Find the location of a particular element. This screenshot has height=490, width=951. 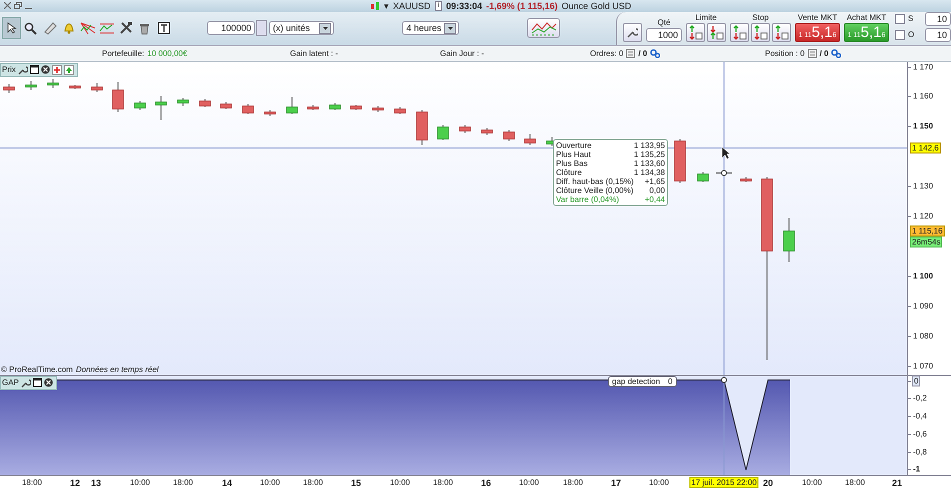

tooltip-value: 1 133,95 is located at coordinates (649, 145).